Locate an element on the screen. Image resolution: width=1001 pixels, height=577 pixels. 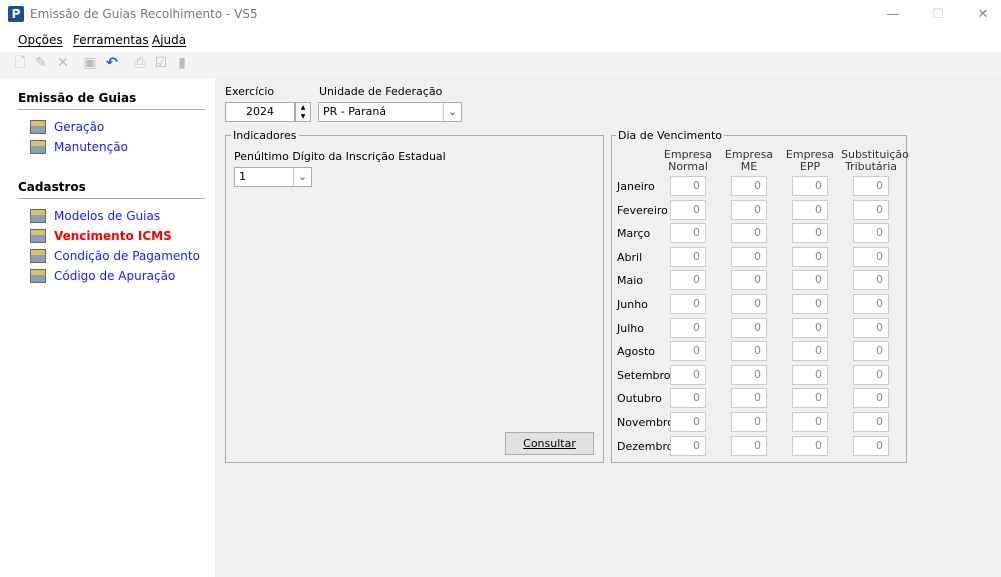
column-header-line: Normal is located at coordinates (688, 166).